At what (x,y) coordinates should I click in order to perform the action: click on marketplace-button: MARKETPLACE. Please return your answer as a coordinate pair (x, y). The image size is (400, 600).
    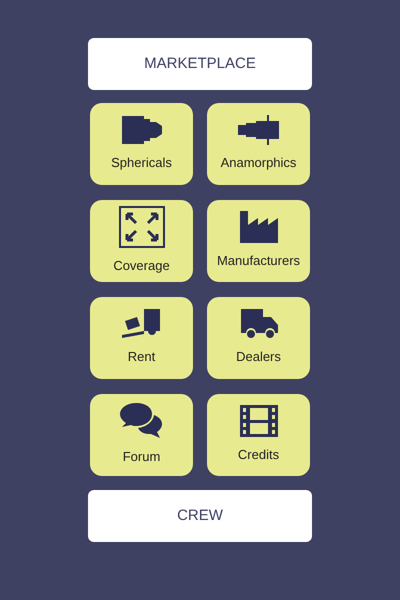
    Looking at the image, I should click on (200, 64).